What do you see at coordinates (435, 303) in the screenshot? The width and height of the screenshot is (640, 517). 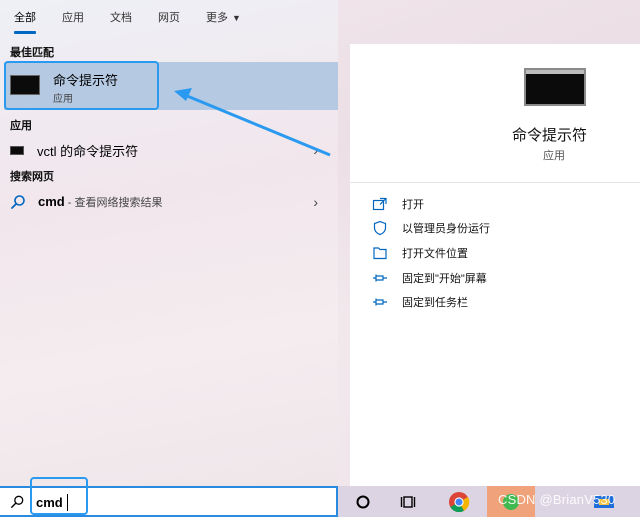 I see `action-pin-to-taskbar-label: 固定到任务栏` at bounding box center [435, 303].